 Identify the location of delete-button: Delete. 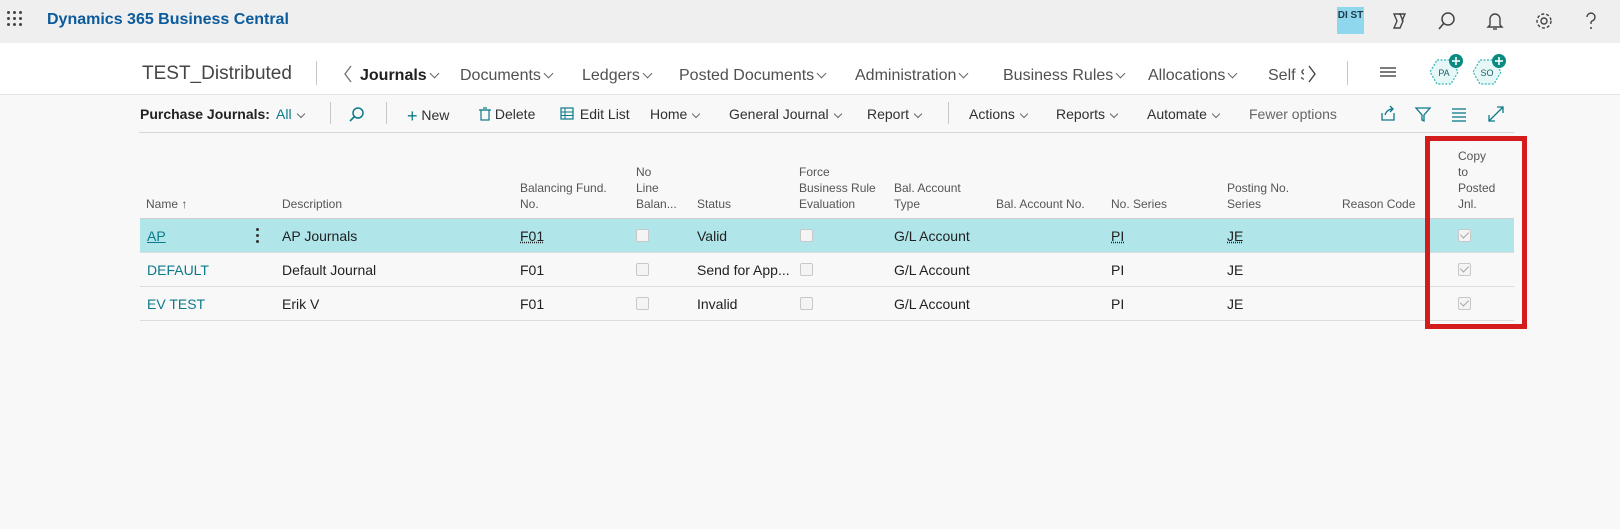
(507, 114).